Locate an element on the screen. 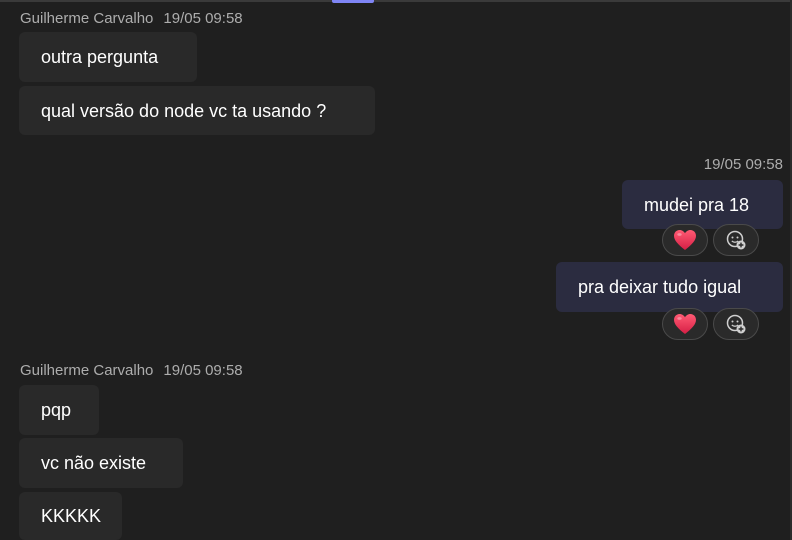 The height and width of the screenshot is (540, 792). message-bubble: pqp is located at coordinates (59, 410).